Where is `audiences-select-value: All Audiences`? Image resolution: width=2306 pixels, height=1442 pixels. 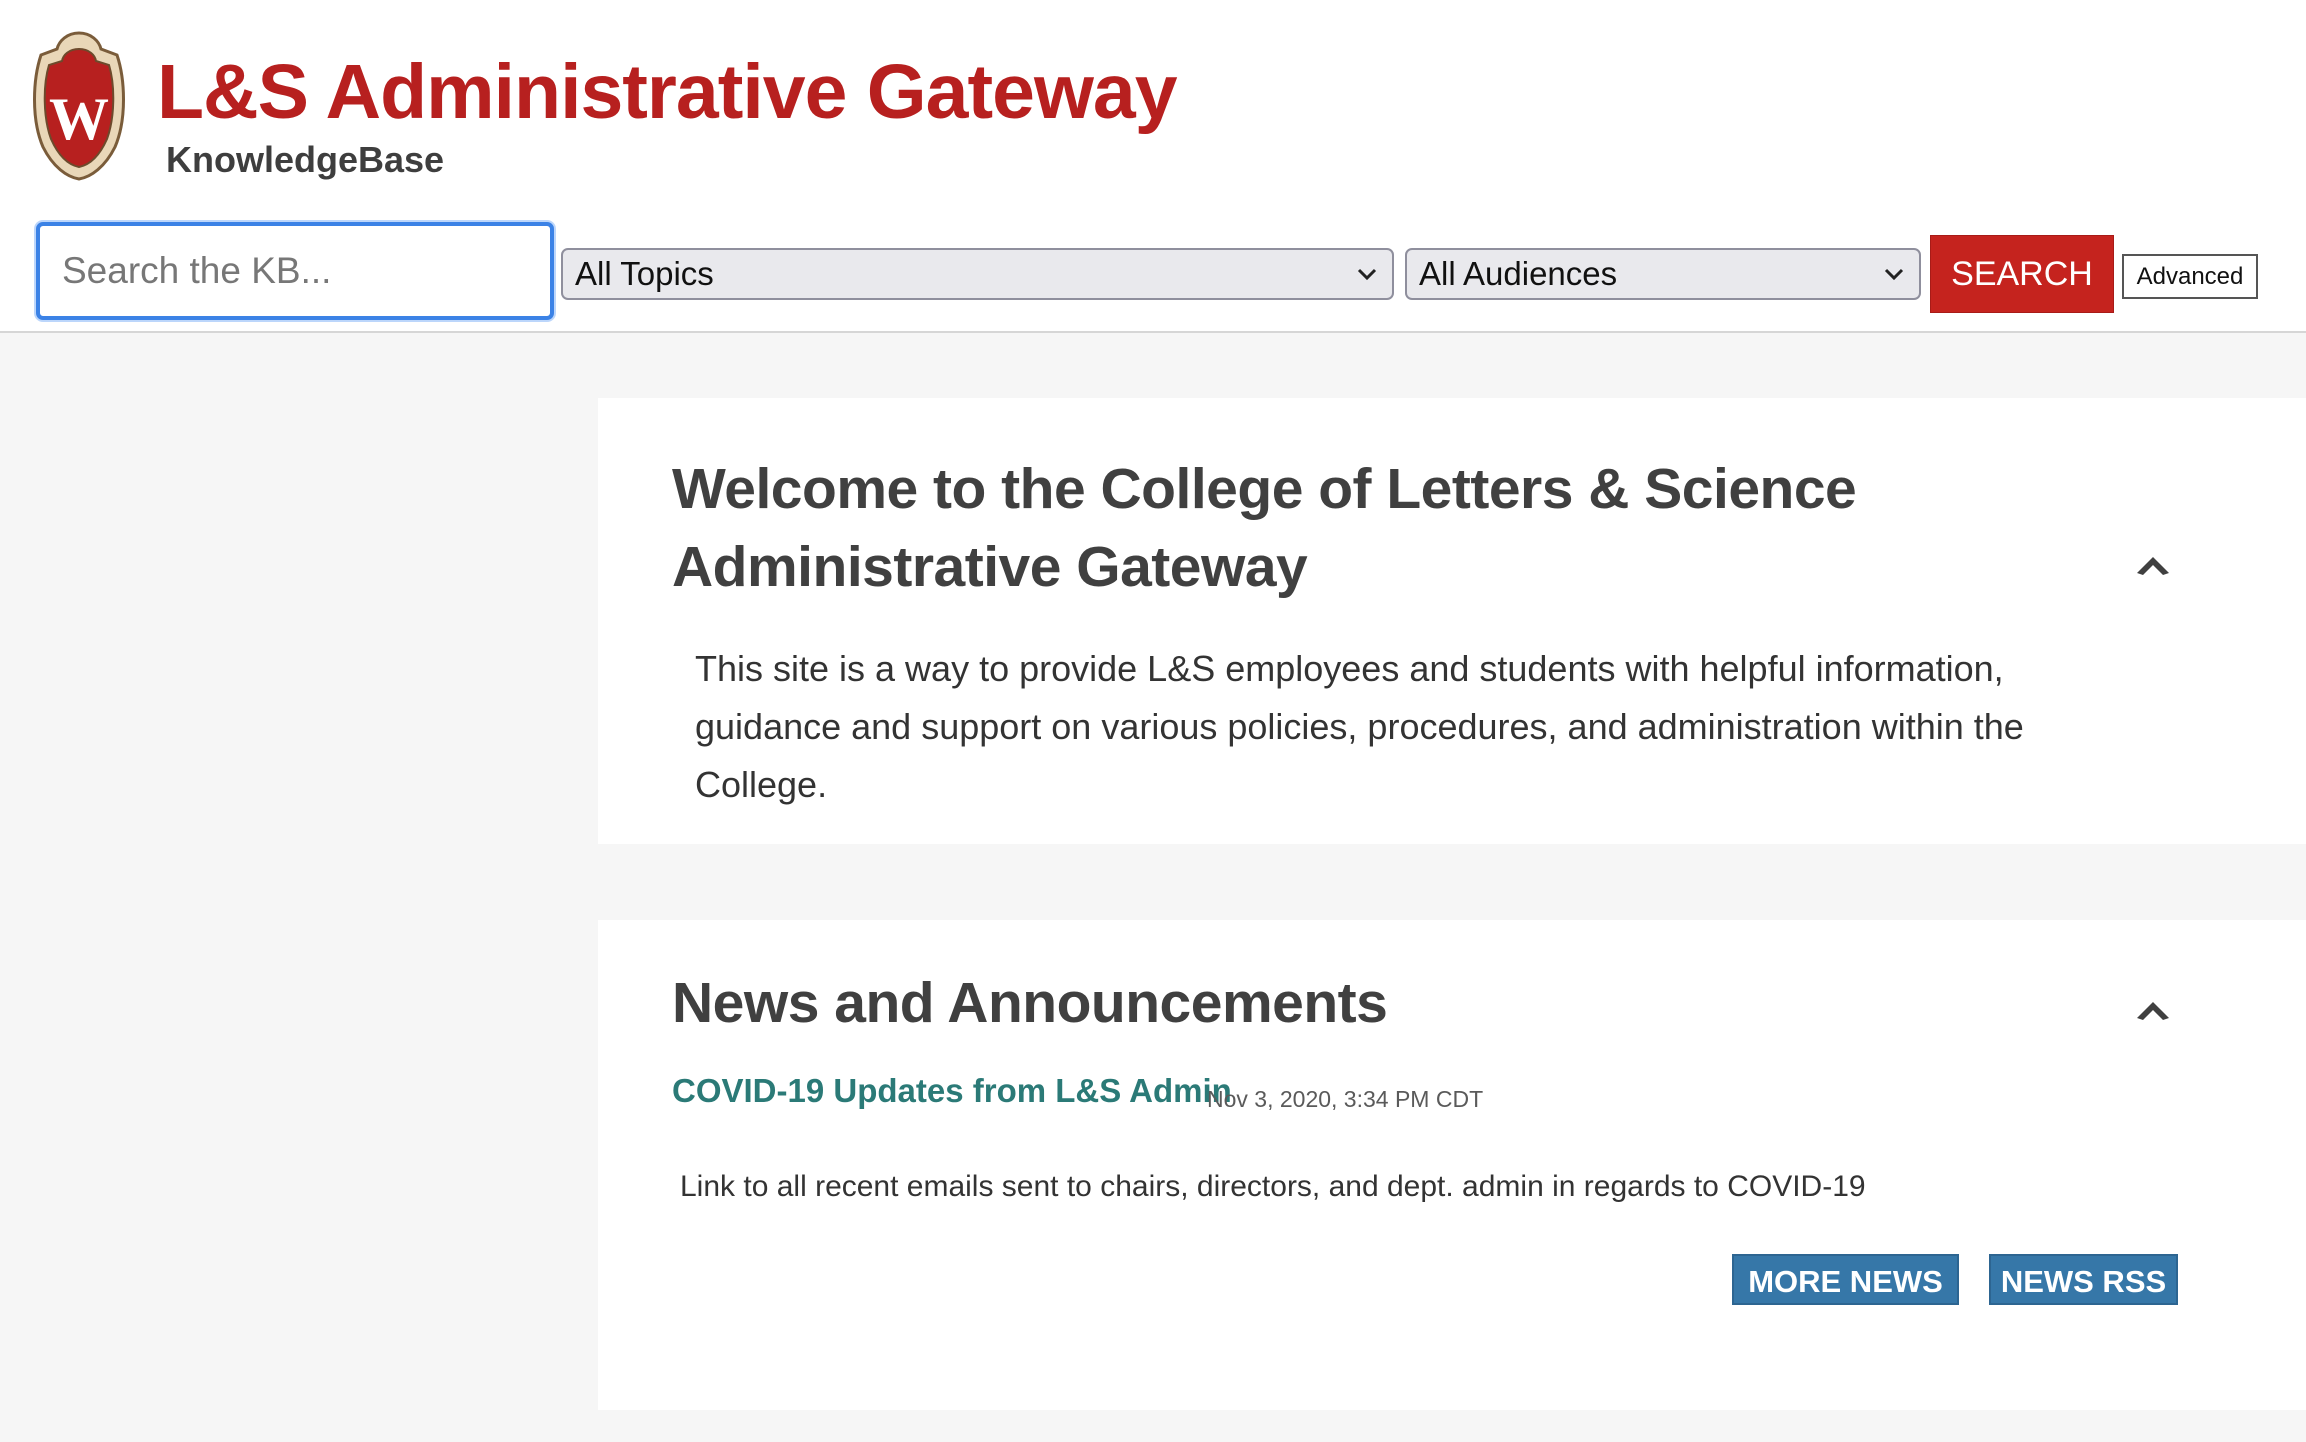 audiences-select-value: All Audiences is located at coordinates (1518, 273).